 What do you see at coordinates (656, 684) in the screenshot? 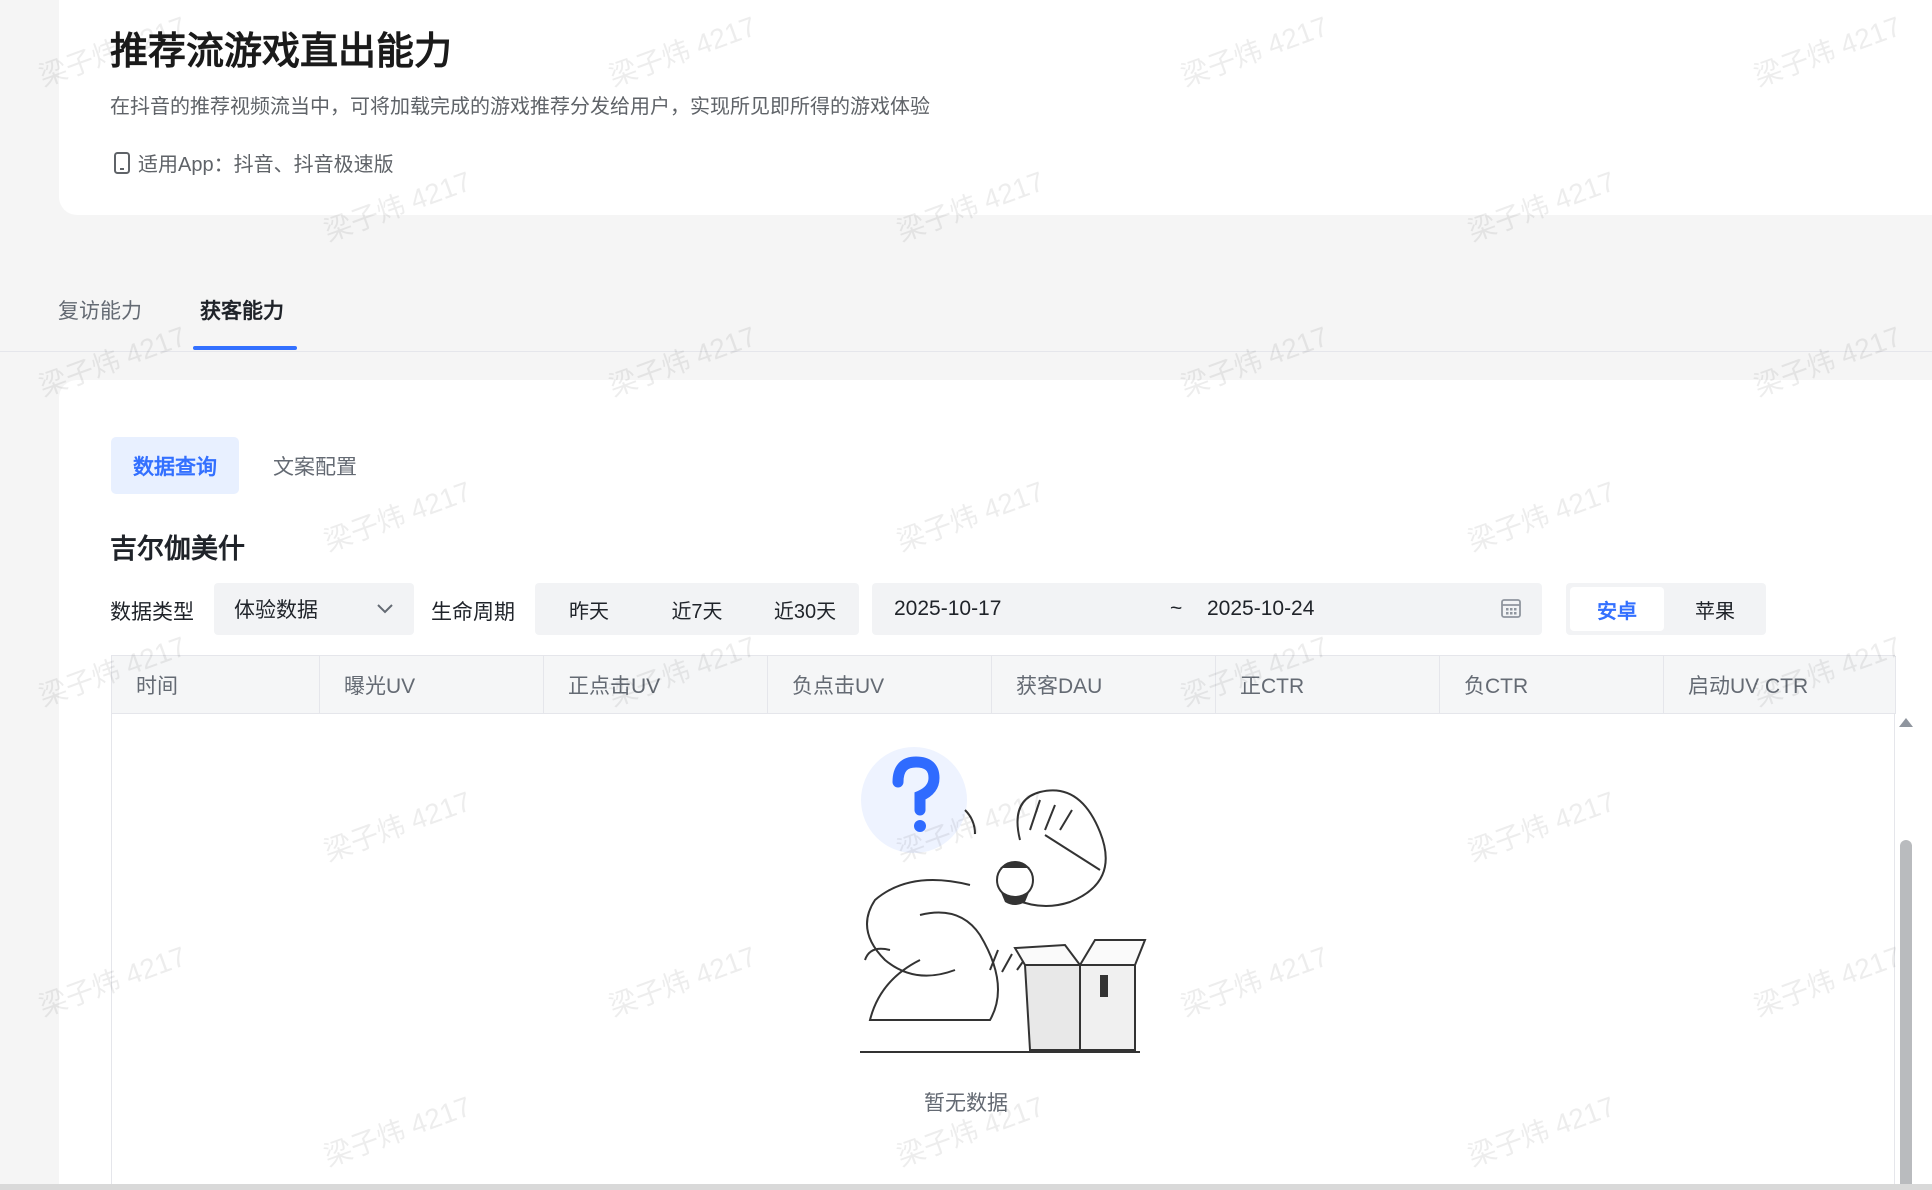
I see `column-header-positive-click-uv: 正点击UV` at bounding box center [656, 684].